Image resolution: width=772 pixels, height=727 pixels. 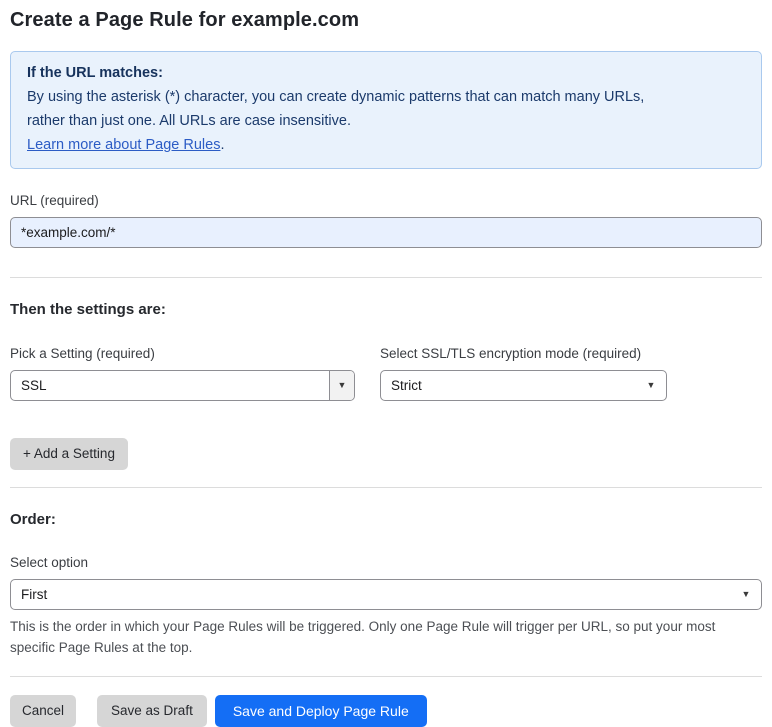 What do you see at coordinates (88, 309) in the screenshot?
I see `settings-section-heading: Then the settings are:` at bounding box center [88, 309].